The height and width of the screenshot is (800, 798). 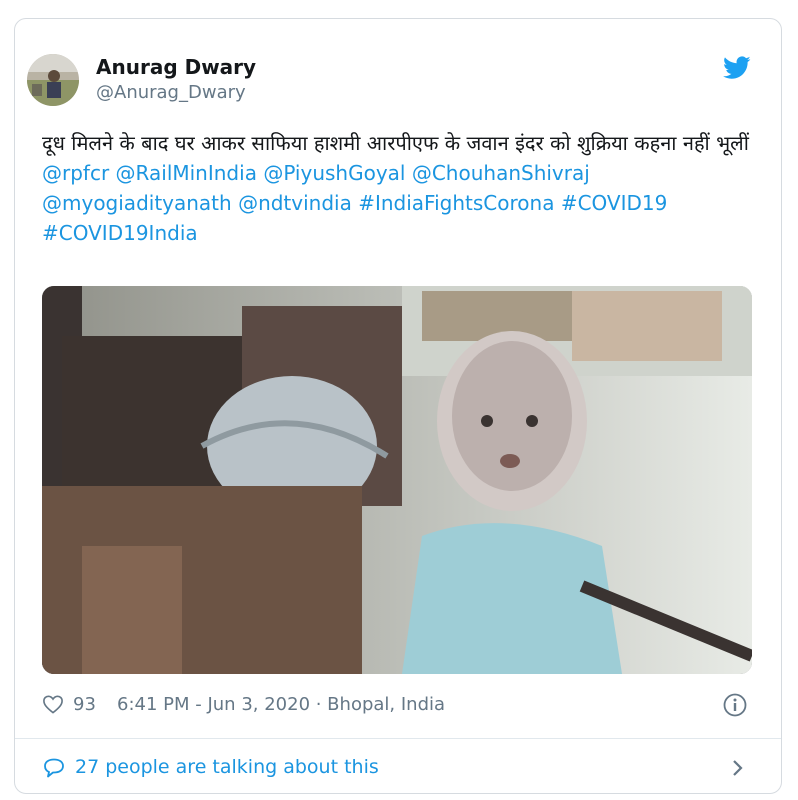 I want to click on mention-myogiadityanath: @myogiadityanath, so click(x=137, y=203).